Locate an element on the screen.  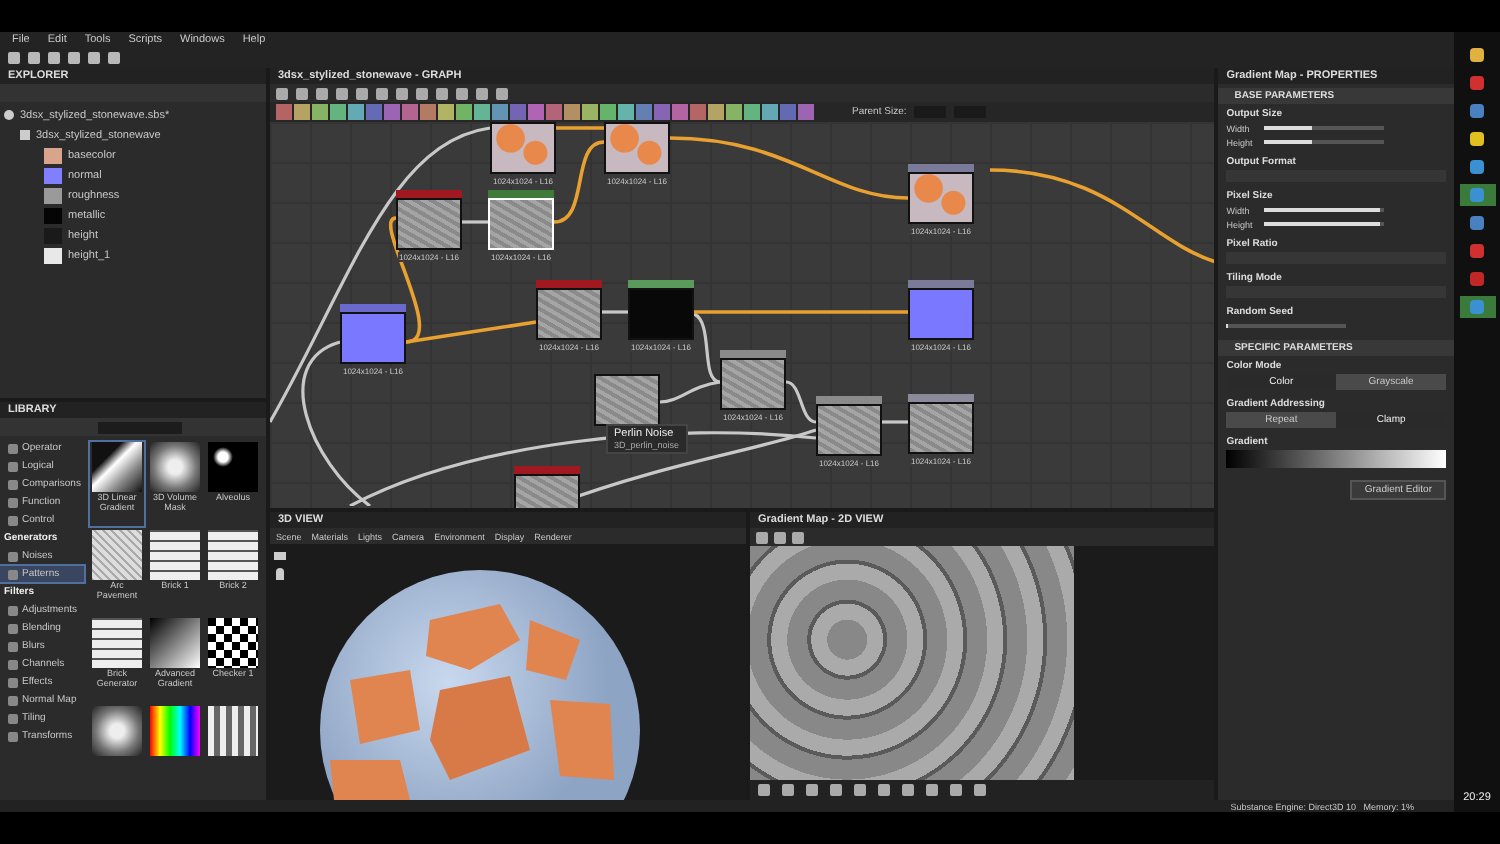
light-icon is located at coordinates (280, 574).